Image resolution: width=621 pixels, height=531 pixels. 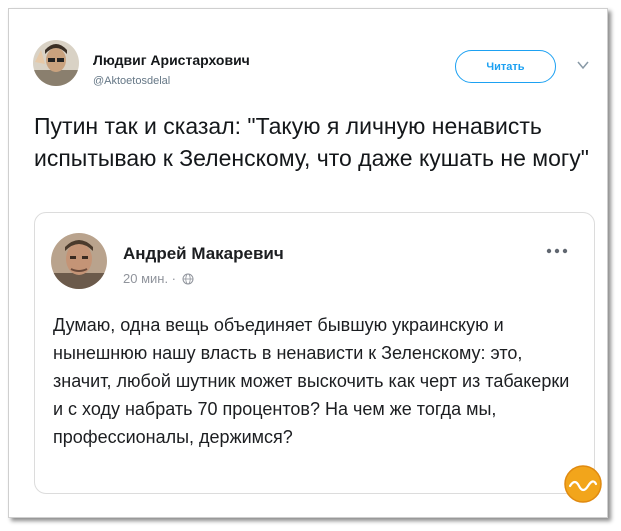 What do you see at coordinates (583, 65) in the screenshot?
I see `chevron-down-icon` at bounding box center [583, 65].